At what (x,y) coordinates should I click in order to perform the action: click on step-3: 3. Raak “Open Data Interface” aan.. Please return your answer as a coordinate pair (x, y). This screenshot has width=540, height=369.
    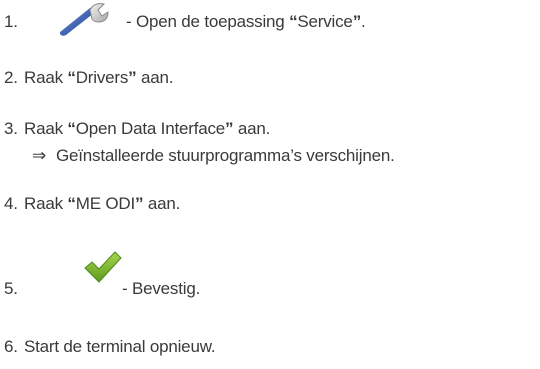
    Looking at the image, I should click on (135, 129).